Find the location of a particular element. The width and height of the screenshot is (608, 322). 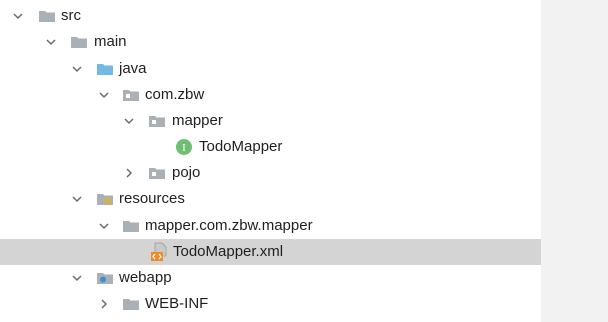

interface-badge-letter: I is located at coordinates (184, 148).